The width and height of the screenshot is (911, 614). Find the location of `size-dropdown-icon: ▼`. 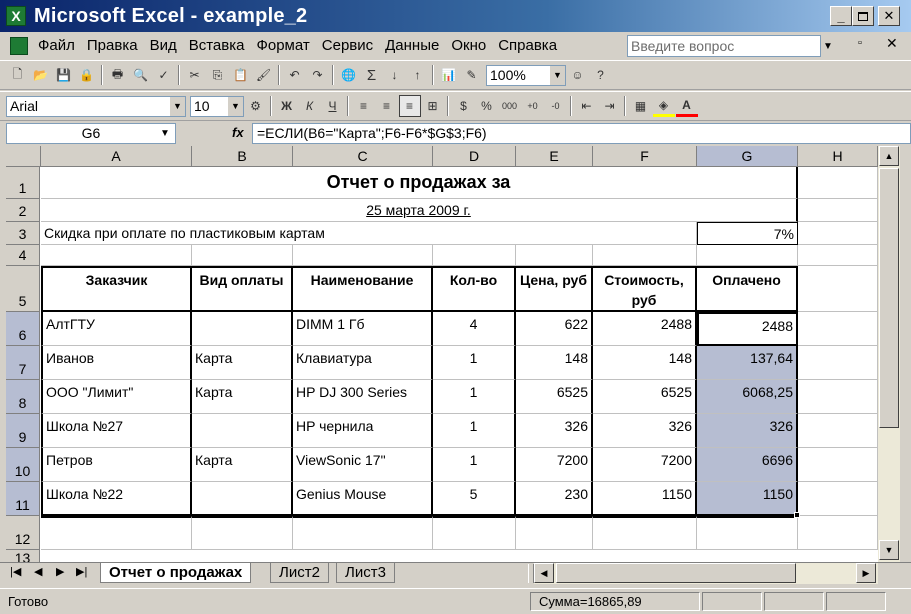

size-dropdown-icon: ▼ is located at coordinates (235, 106).